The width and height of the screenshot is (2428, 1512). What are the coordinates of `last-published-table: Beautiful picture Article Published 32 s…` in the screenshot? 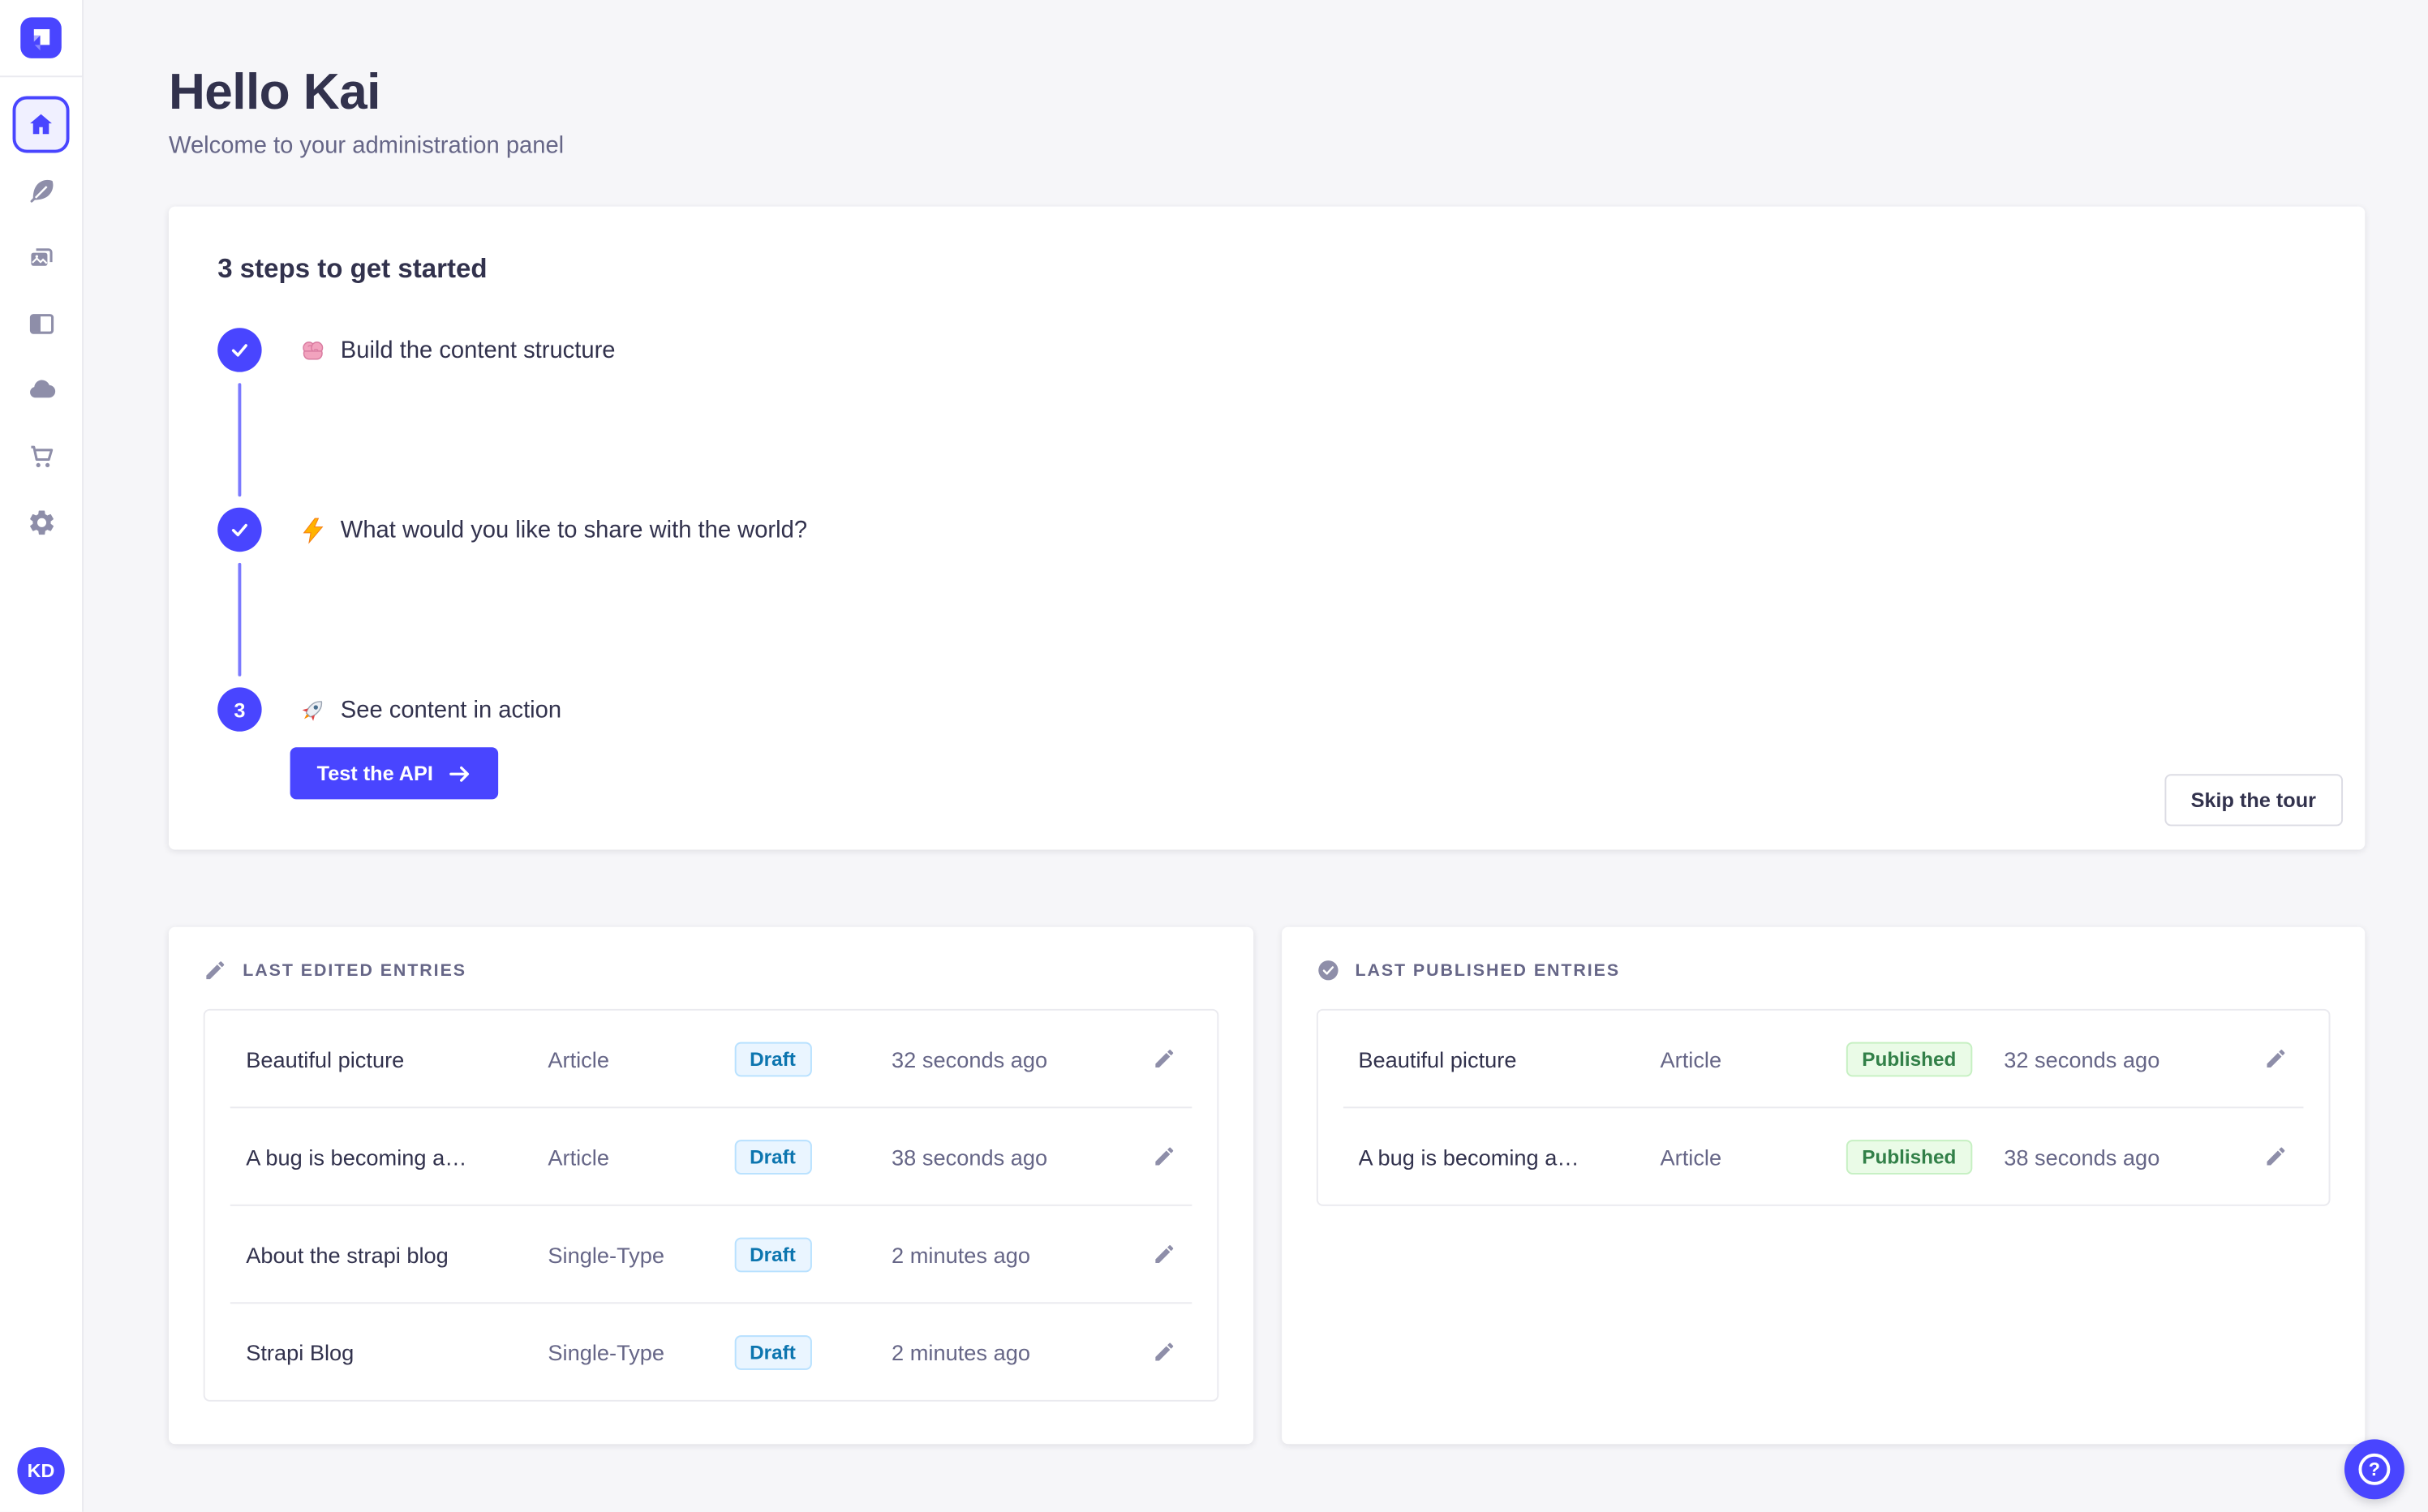 It's located at (1823, 1107).